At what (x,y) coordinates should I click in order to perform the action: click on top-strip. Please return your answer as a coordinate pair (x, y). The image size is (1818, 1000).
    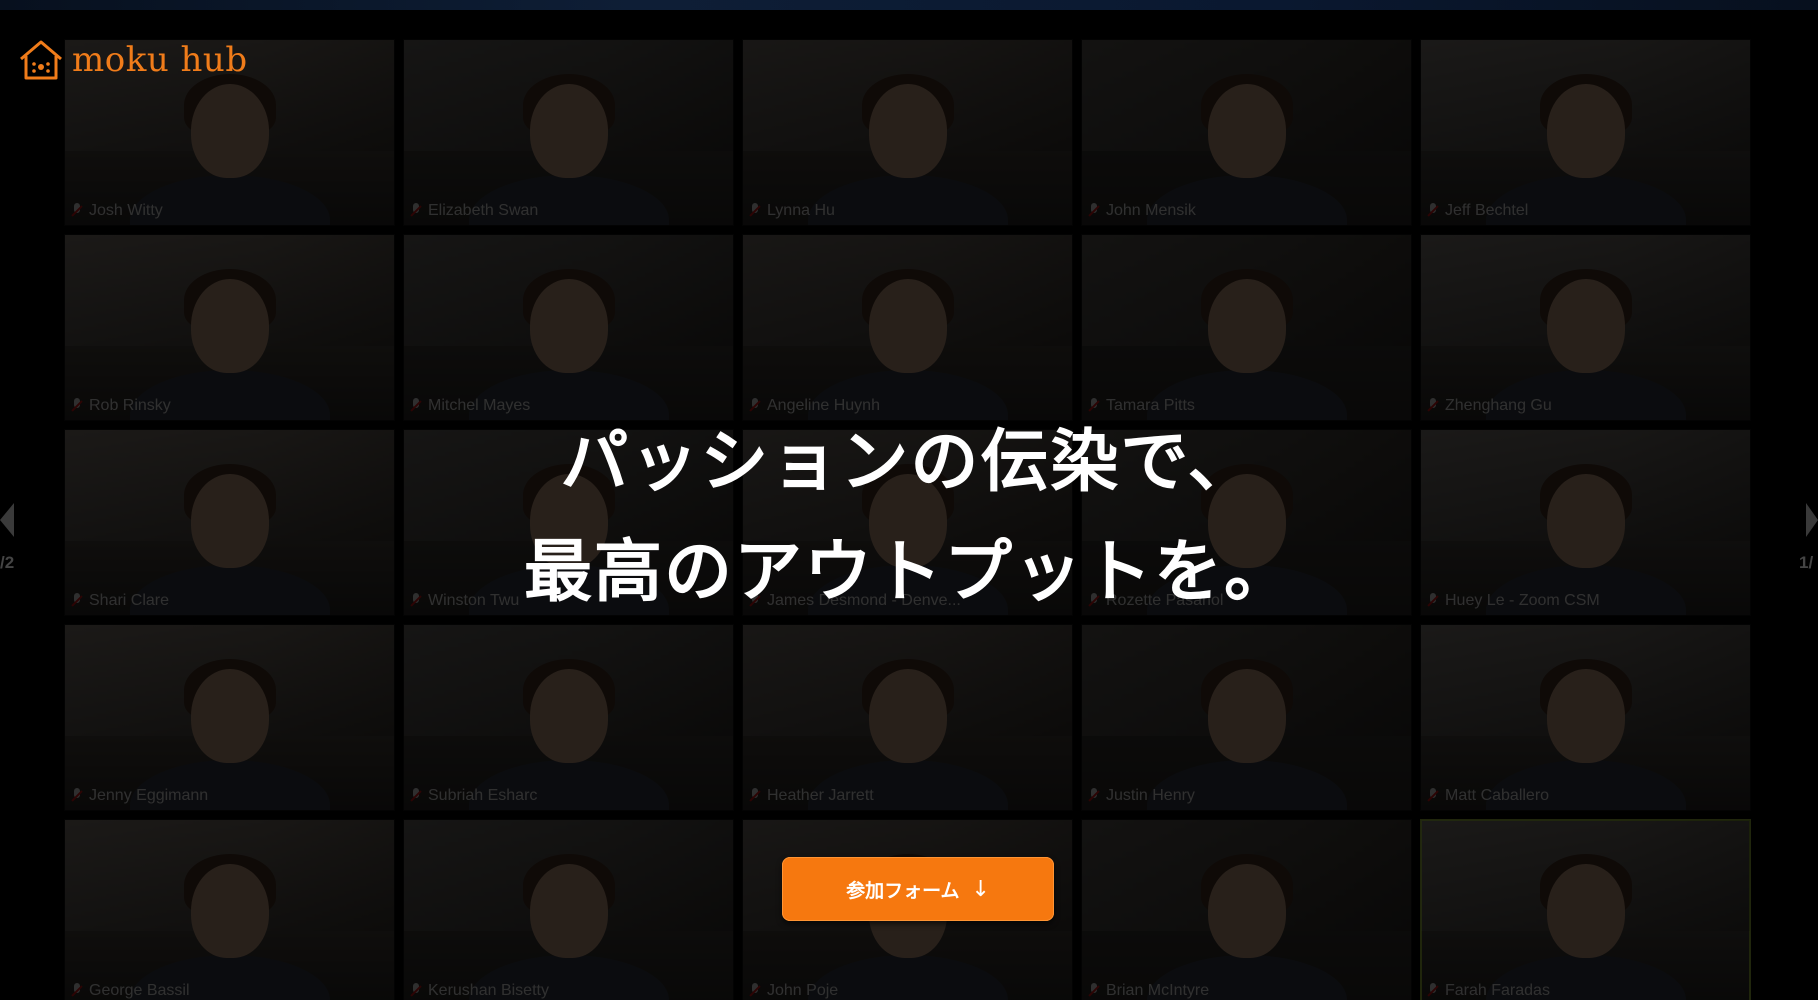
    Looking at the image, I should click on (909, 5).